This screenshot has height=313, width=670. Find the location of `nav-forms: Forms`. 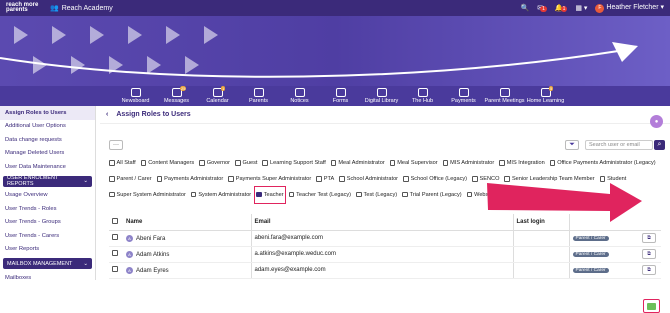

nav-forms: Forms is located at coordinates (340, 96).